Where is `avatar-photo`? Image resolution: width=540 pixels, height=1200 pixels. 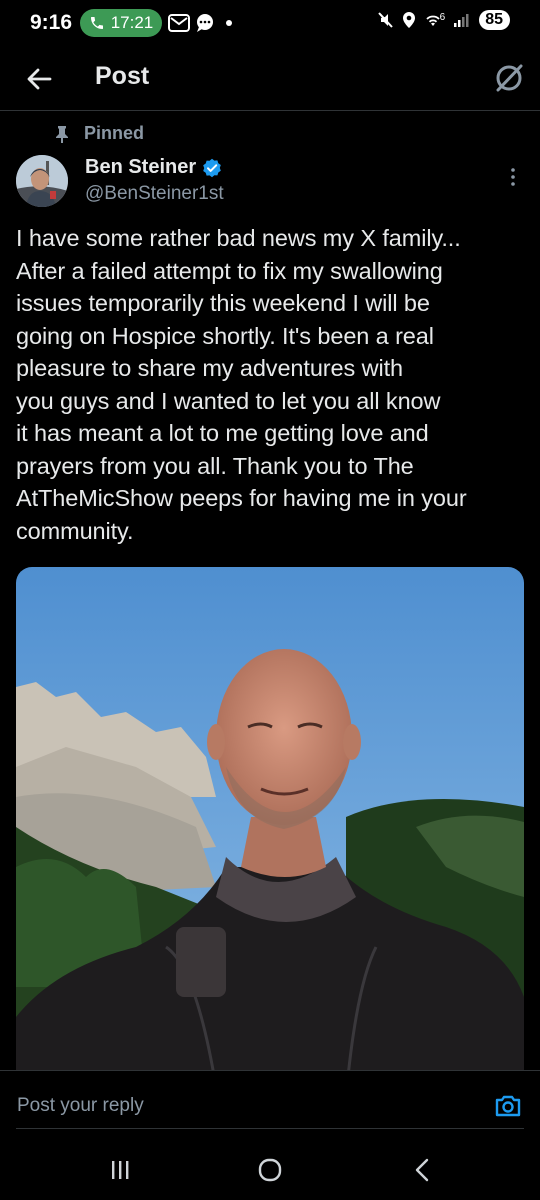 avatar-photo is located at coordinates (42, 181).